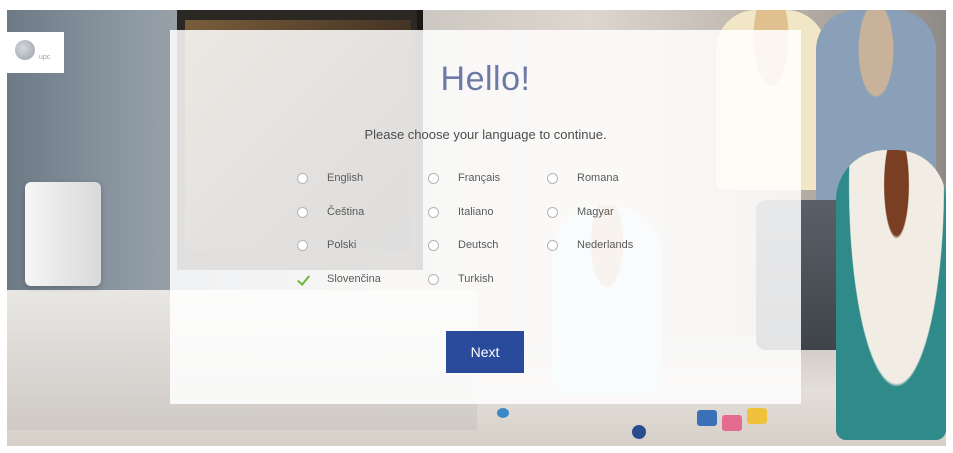  Describe the element at coordinates (45, 57) in the screenshot. I see `logo-text: upc` at that location.